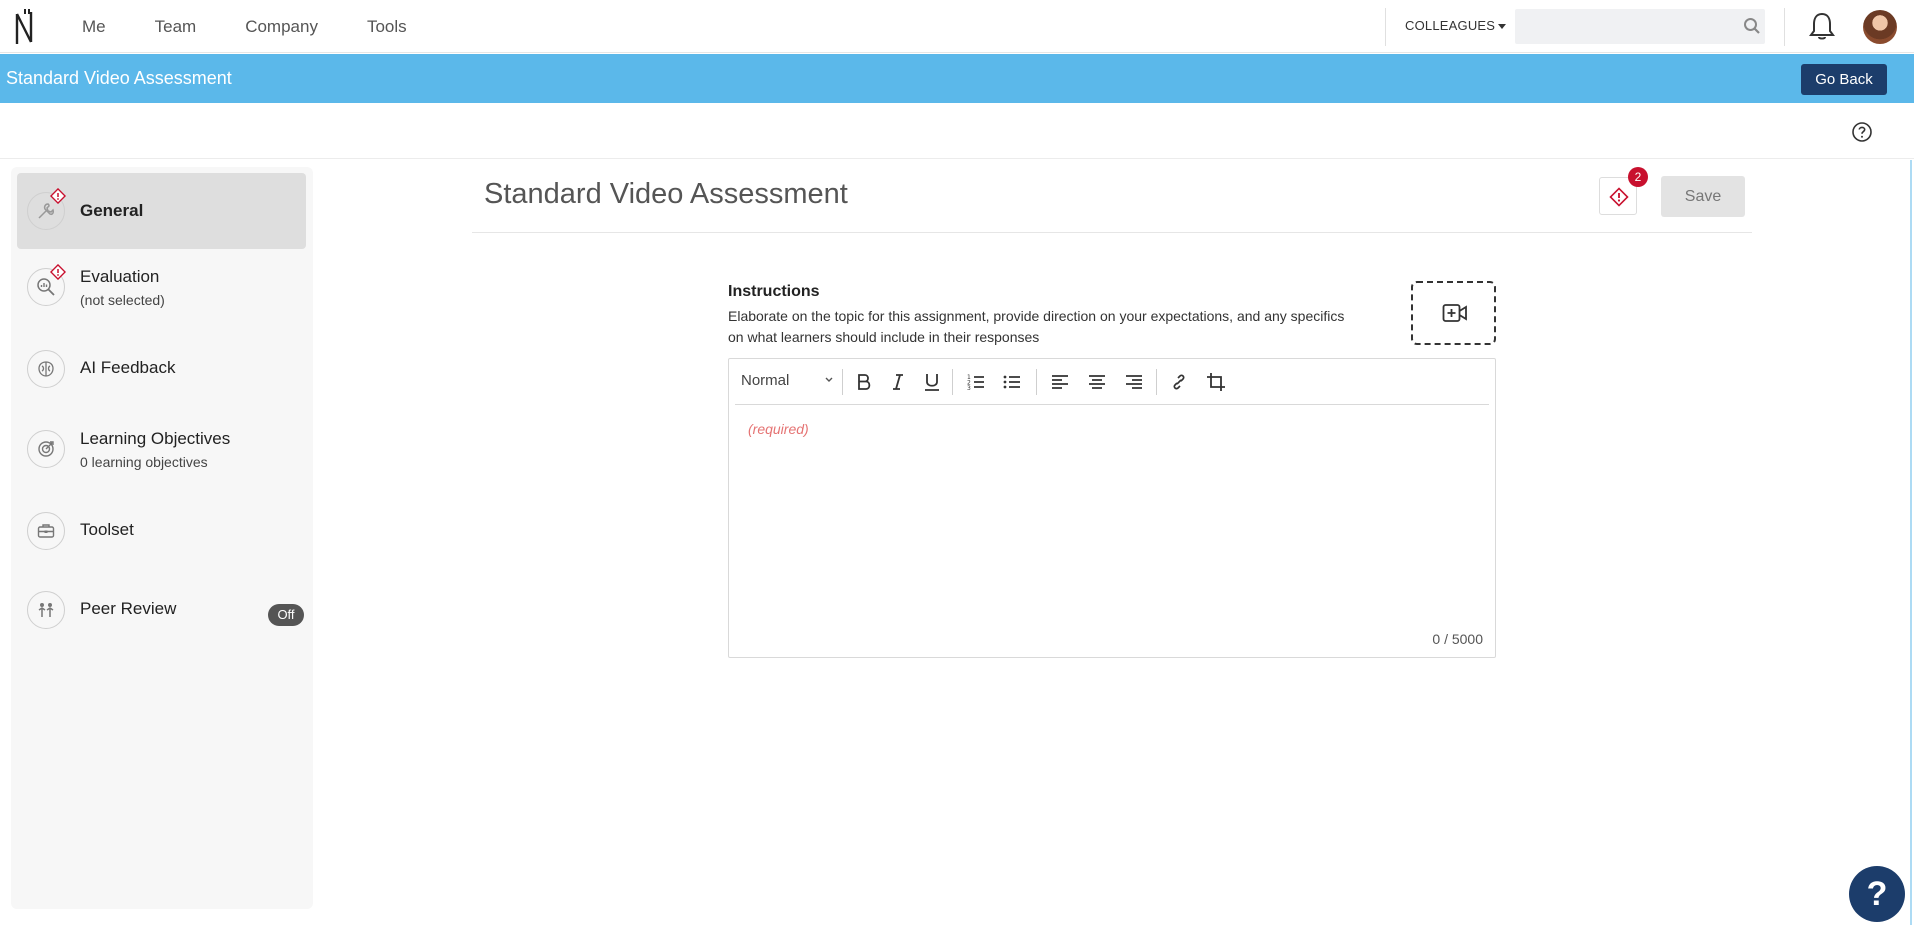 This screenshot has height=925, width=1914. Describe the element at coordinates (1097, 382) in the screenshot. I see `align-center-icon` at that location.